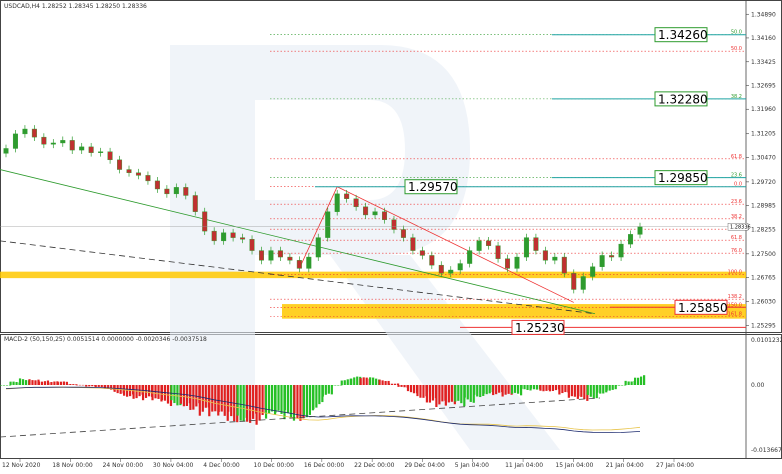 The image size is (782, 474). Describe the element at coordinates (675, 465) in the screenshot. I see `time-tick-label: 27 Jan 04:00` at that location.